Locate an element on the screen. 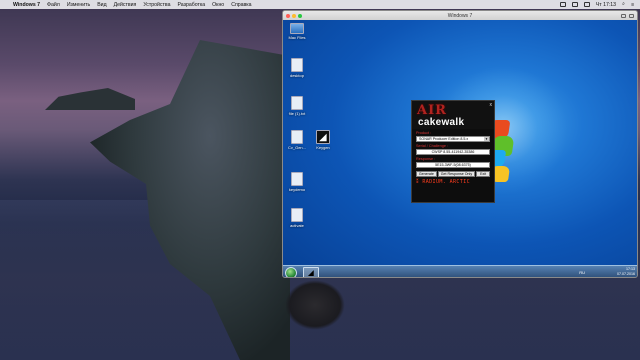 The image size is (640, 360). desktop-icon-mac-files: Mac Files is located at coordinates (297, 31).